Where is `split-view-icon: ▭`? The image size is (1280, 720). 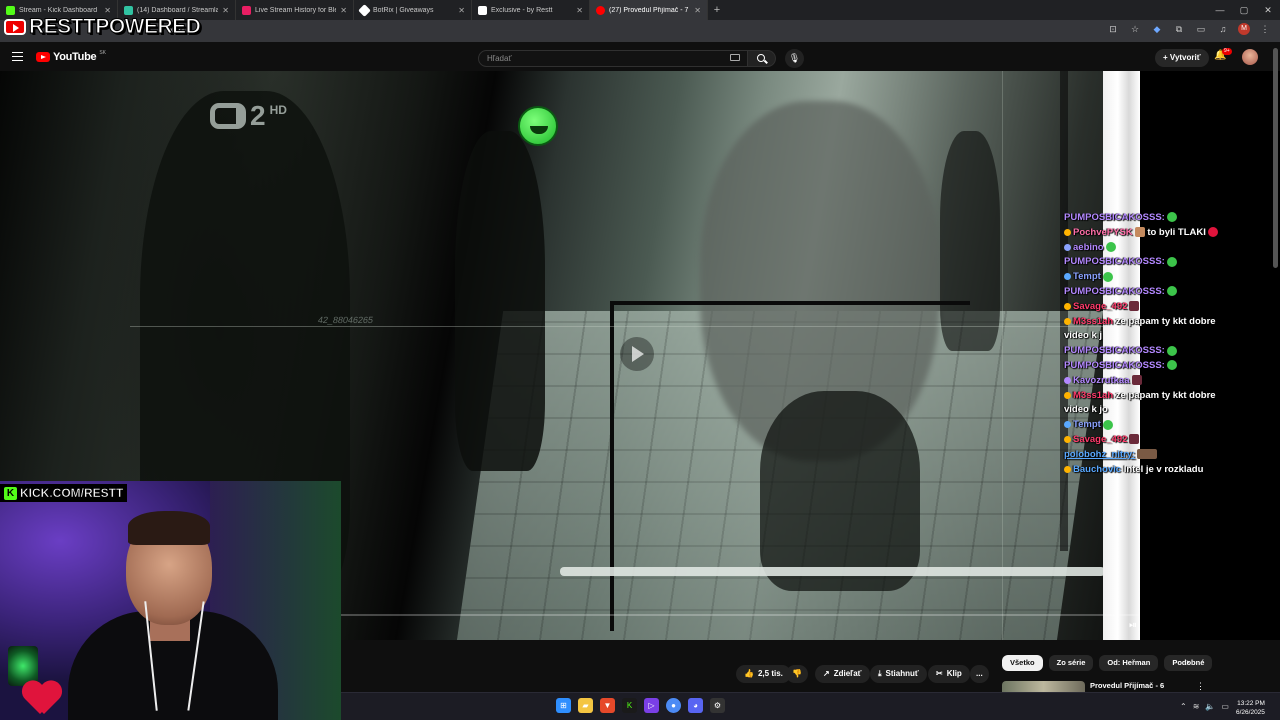
split-view-icon: ▭ is located at coordinates (1201, 29).